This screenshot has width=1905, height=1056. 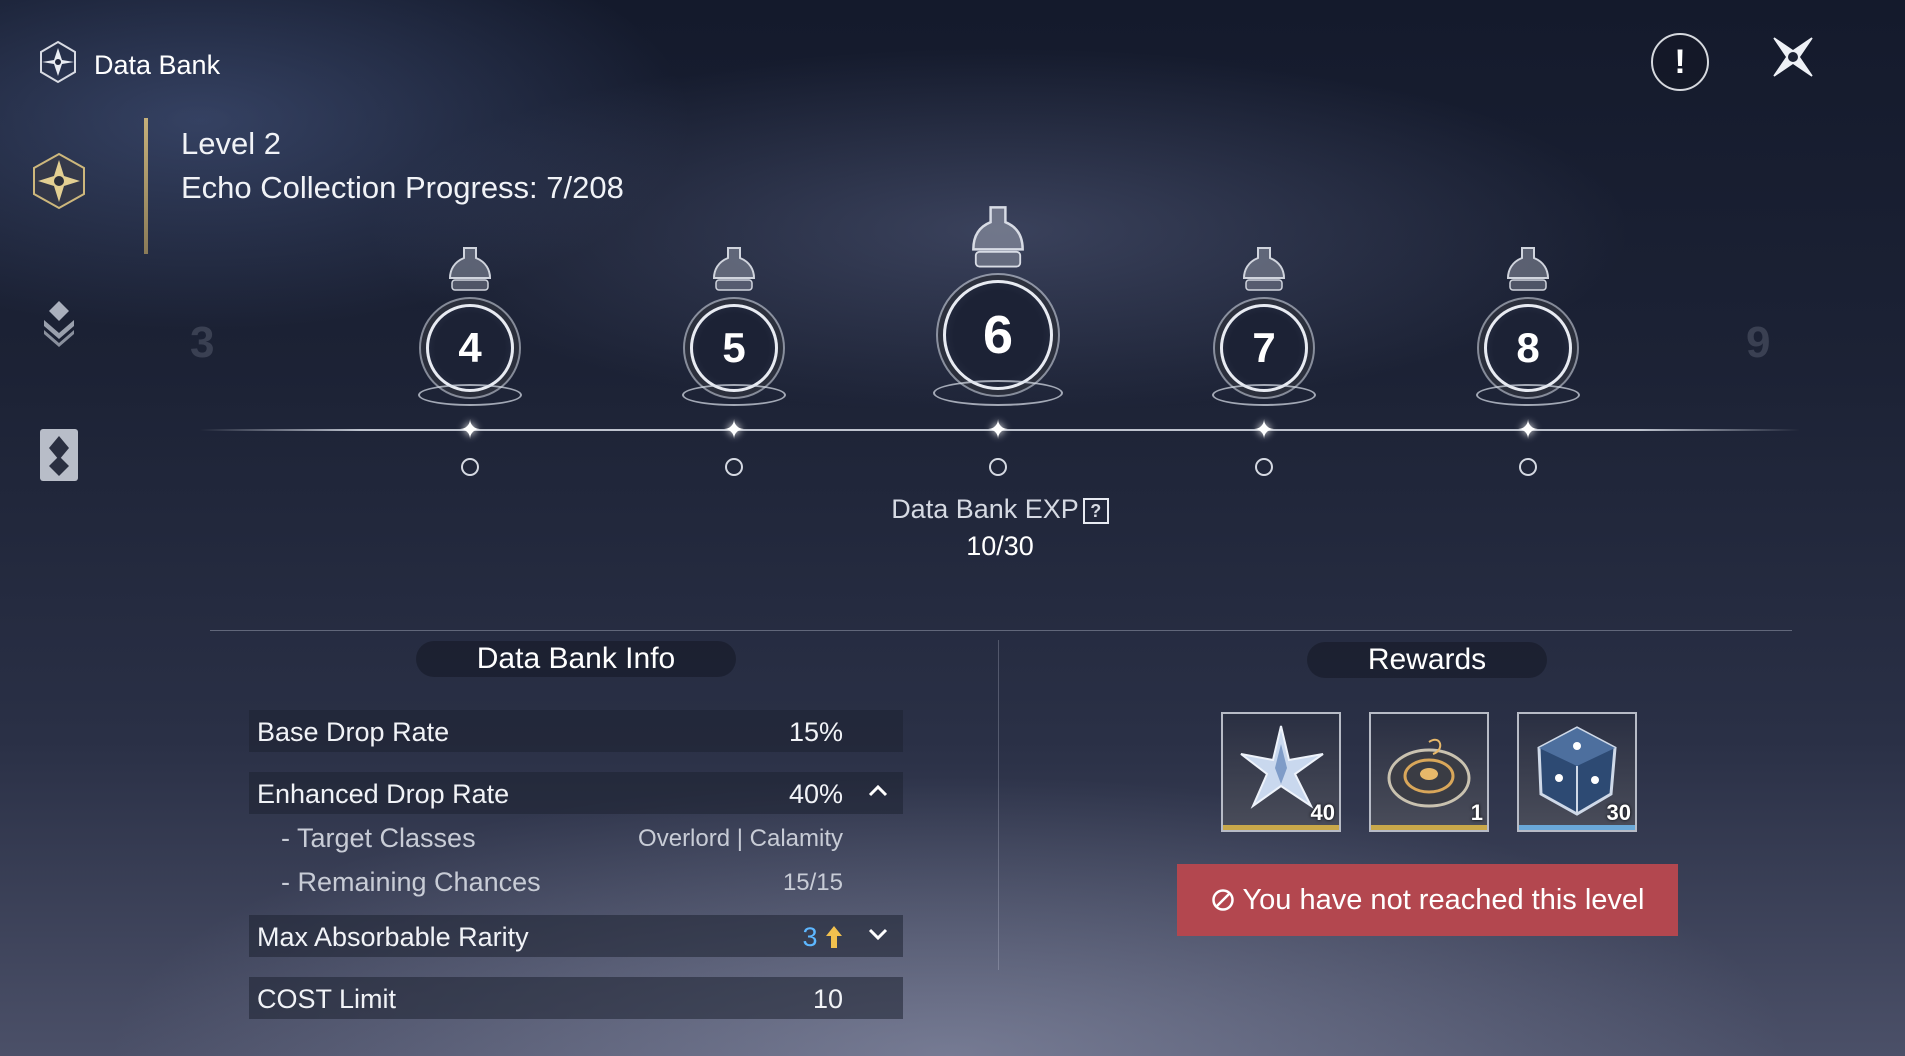 I want to click on level-node-ghost-next: 9, so click(x=1758, y=342).